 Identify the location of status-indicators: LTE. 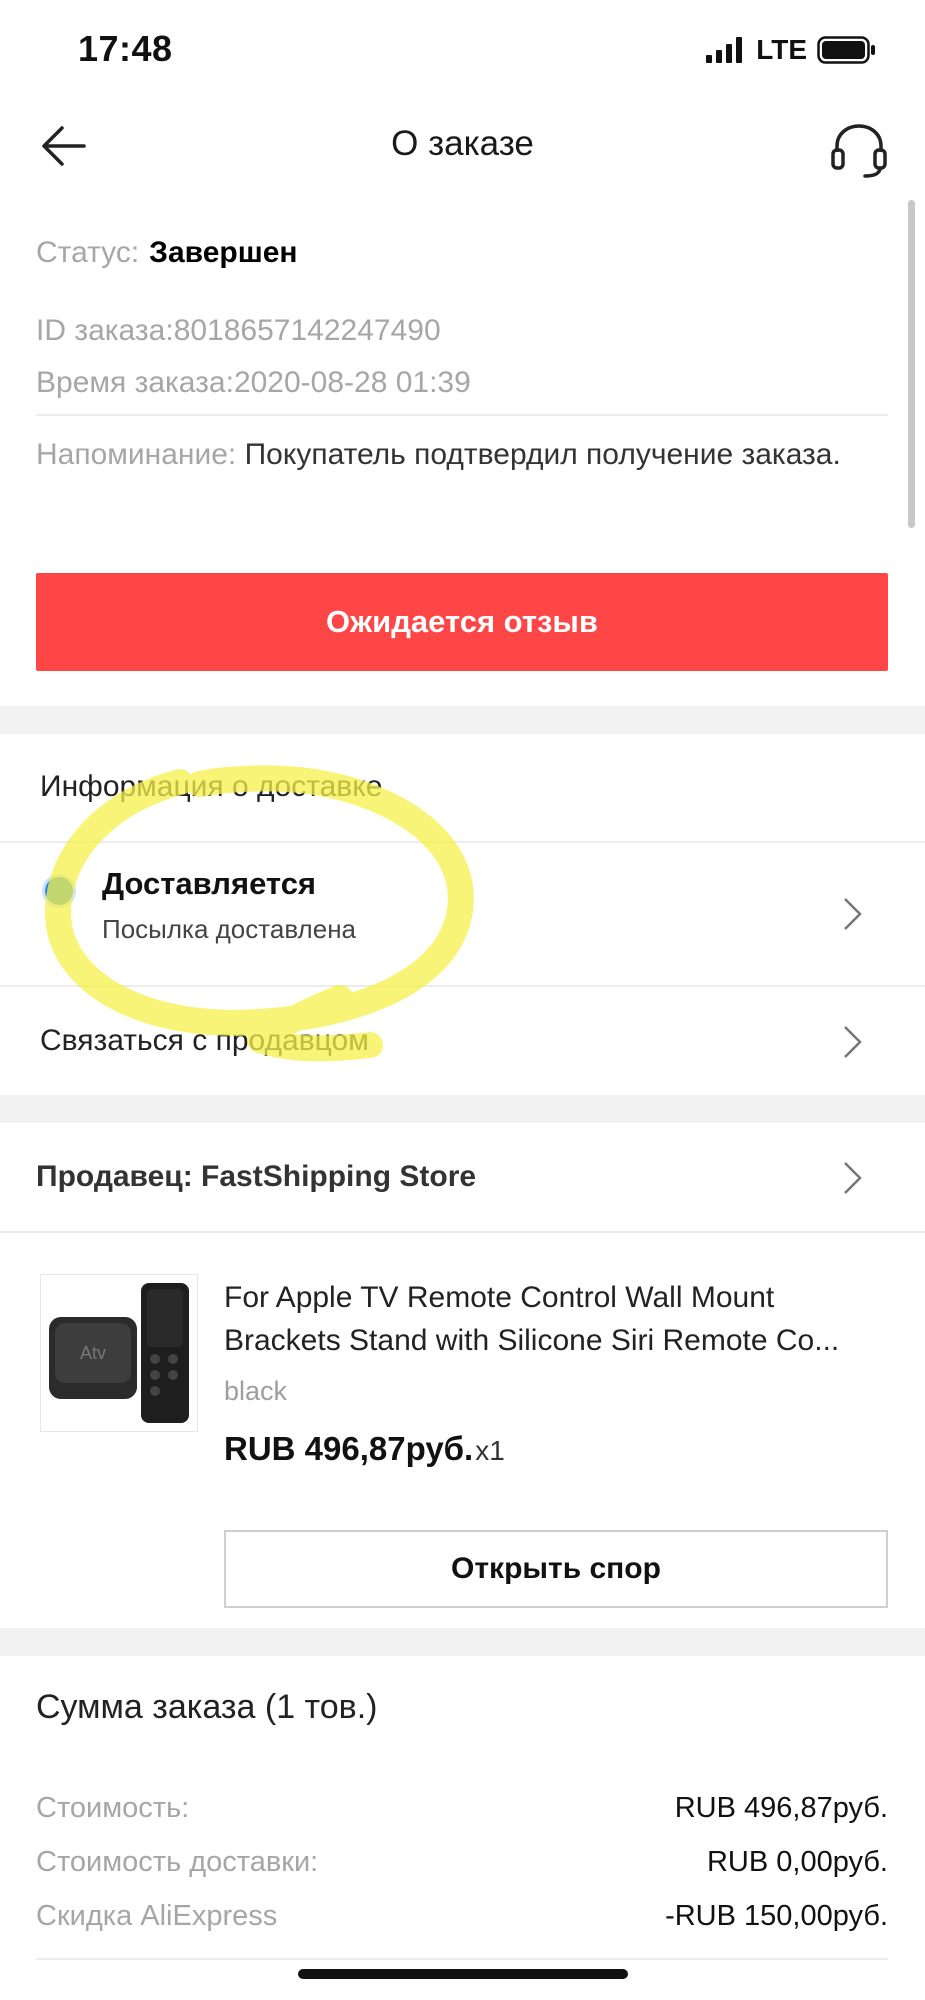
(791, 50).